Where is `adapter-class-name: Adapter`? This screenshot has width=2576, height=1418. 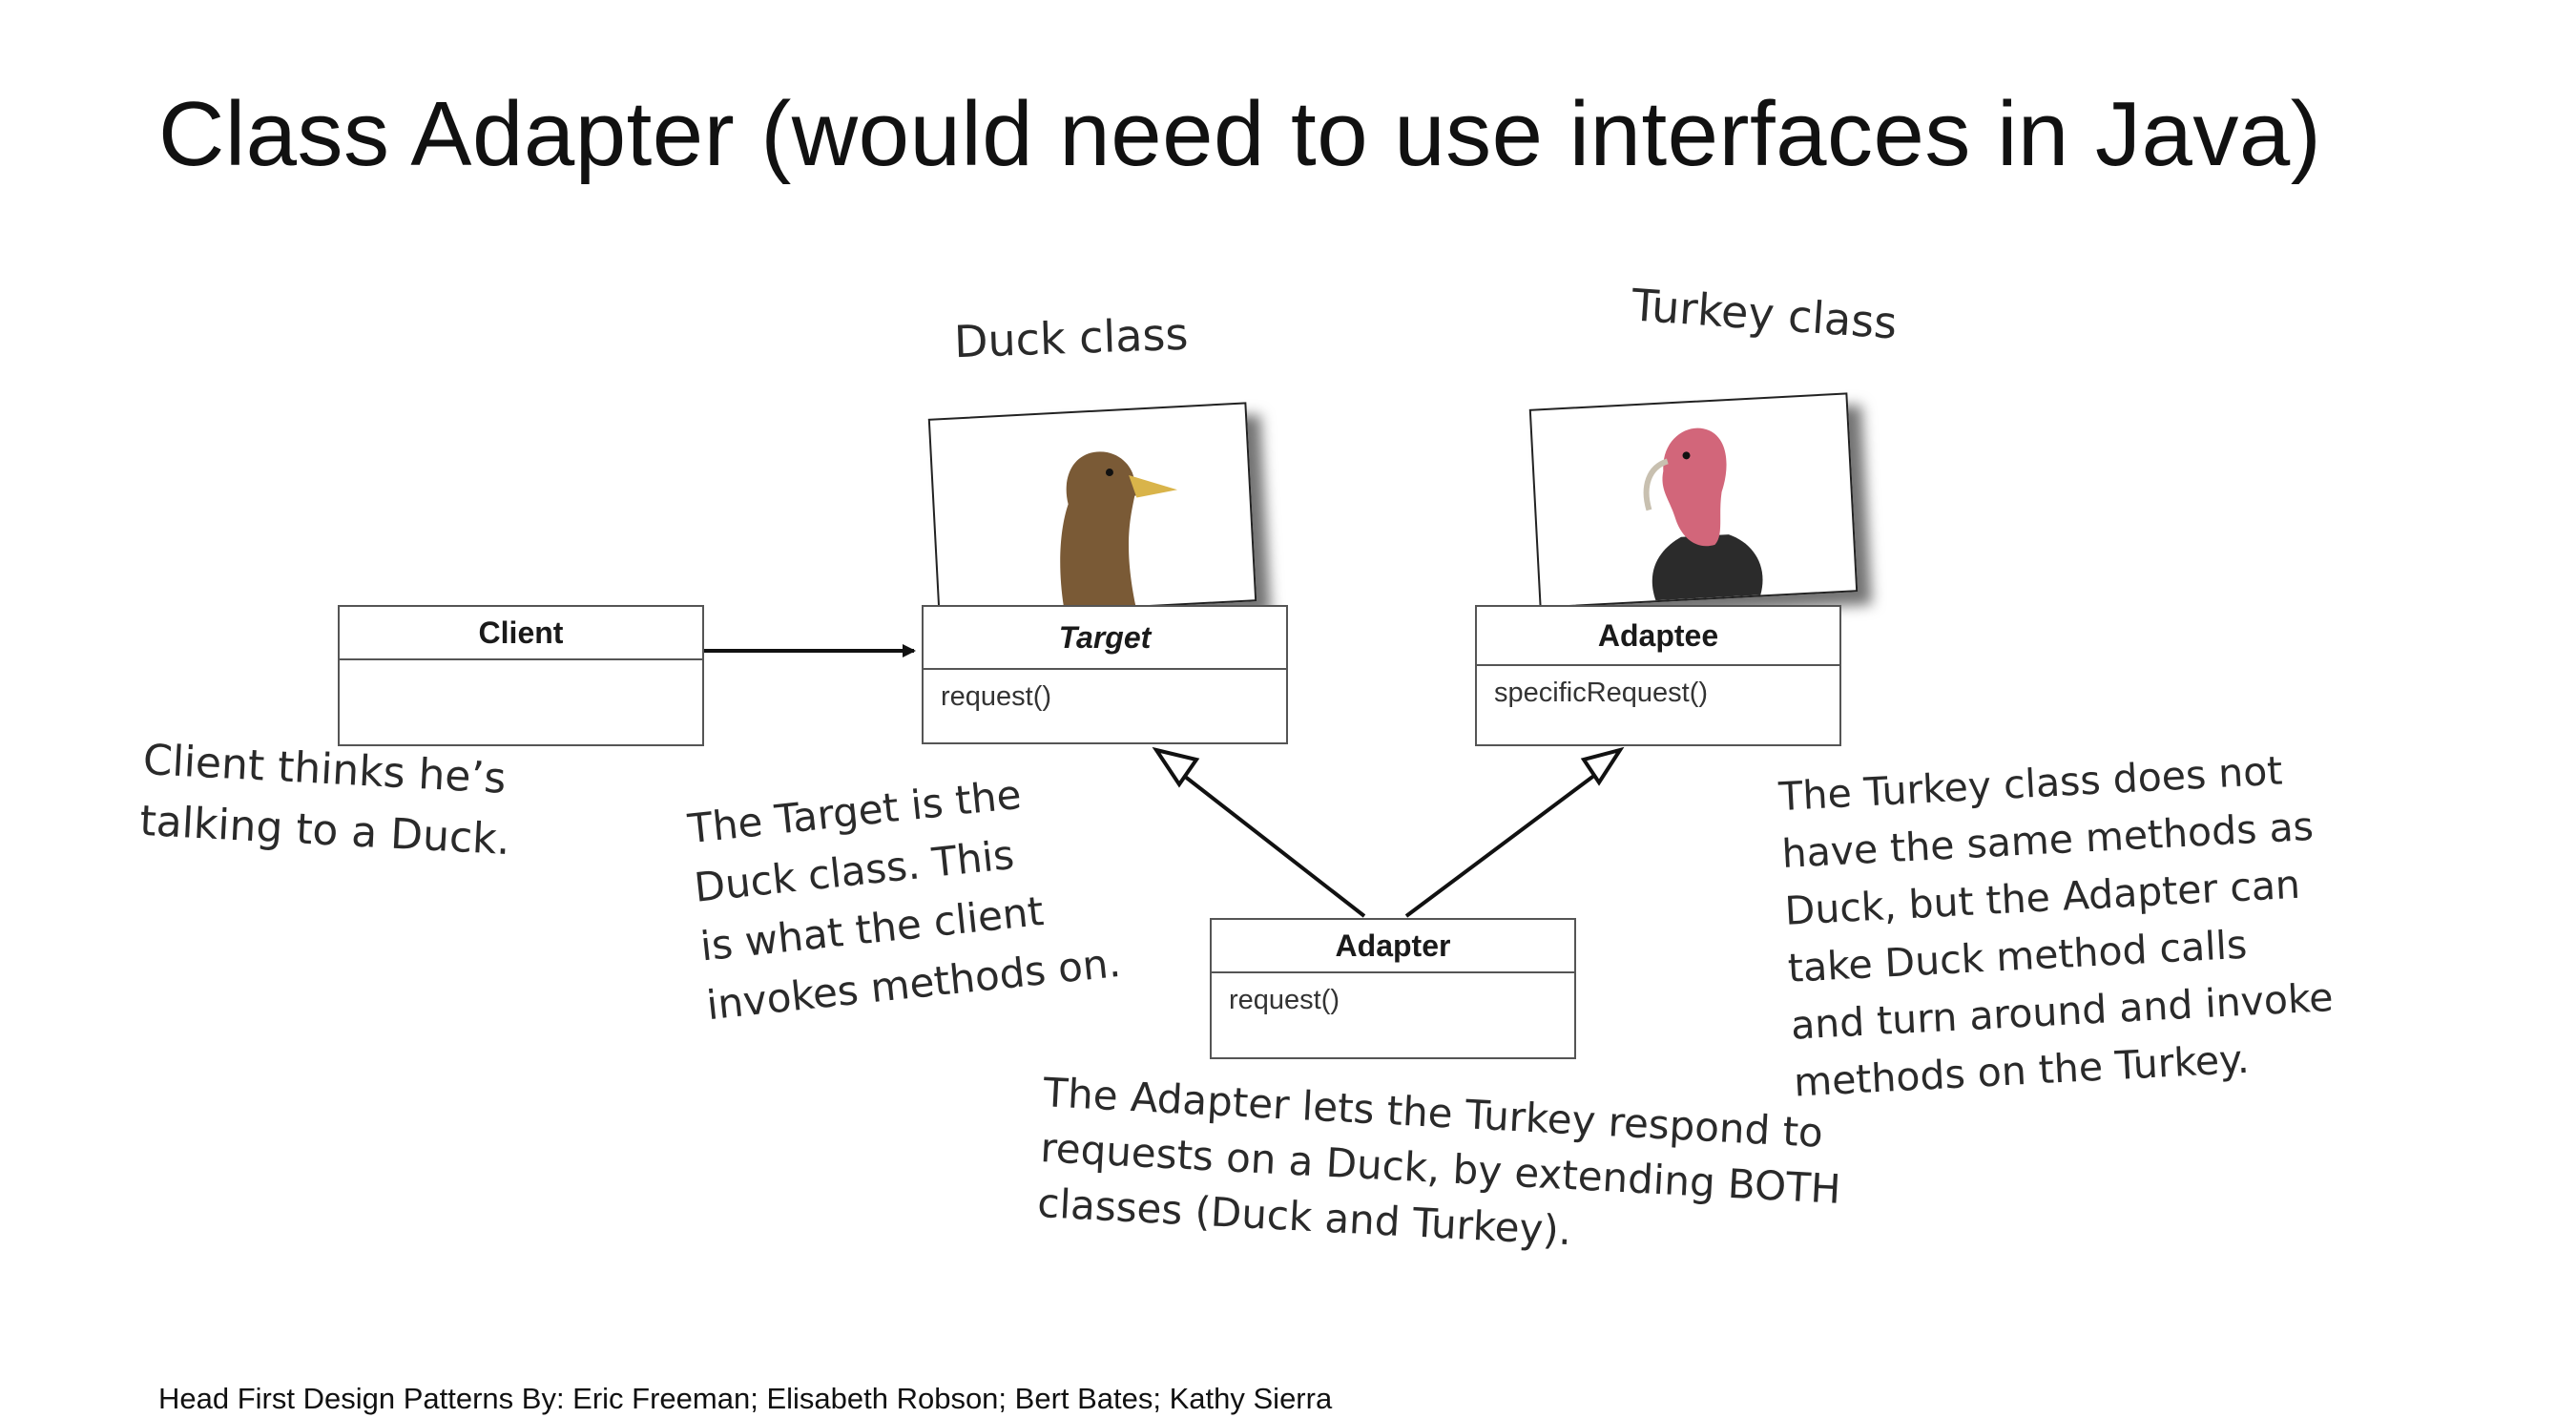 adapter-class-name: Adapter is located at coordinates (1393, 946).